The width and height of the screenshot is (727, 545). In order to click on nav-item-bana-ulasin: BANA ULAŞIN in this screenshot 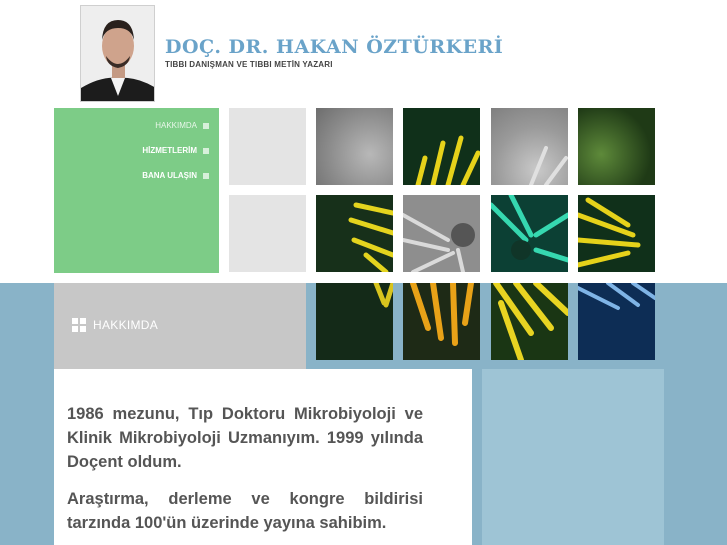, I will do `click(175, 175)`.